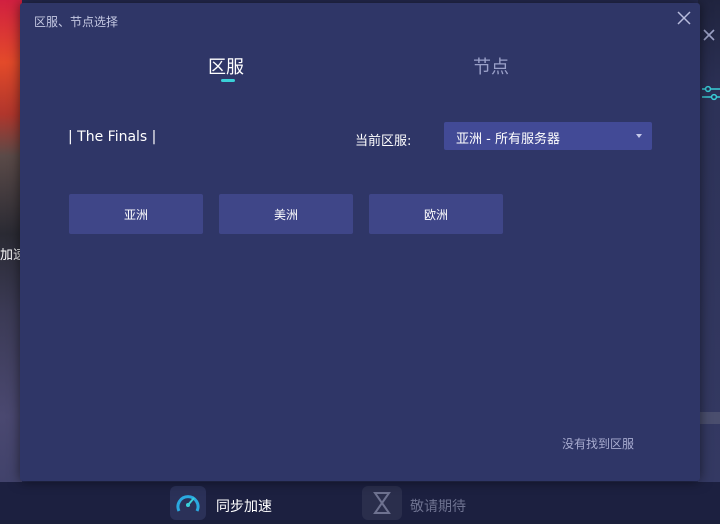  What do you see at coordinates (226, 66) in the screenshot?
I see `tab-region: 区服` at bounding box center [226, 66].